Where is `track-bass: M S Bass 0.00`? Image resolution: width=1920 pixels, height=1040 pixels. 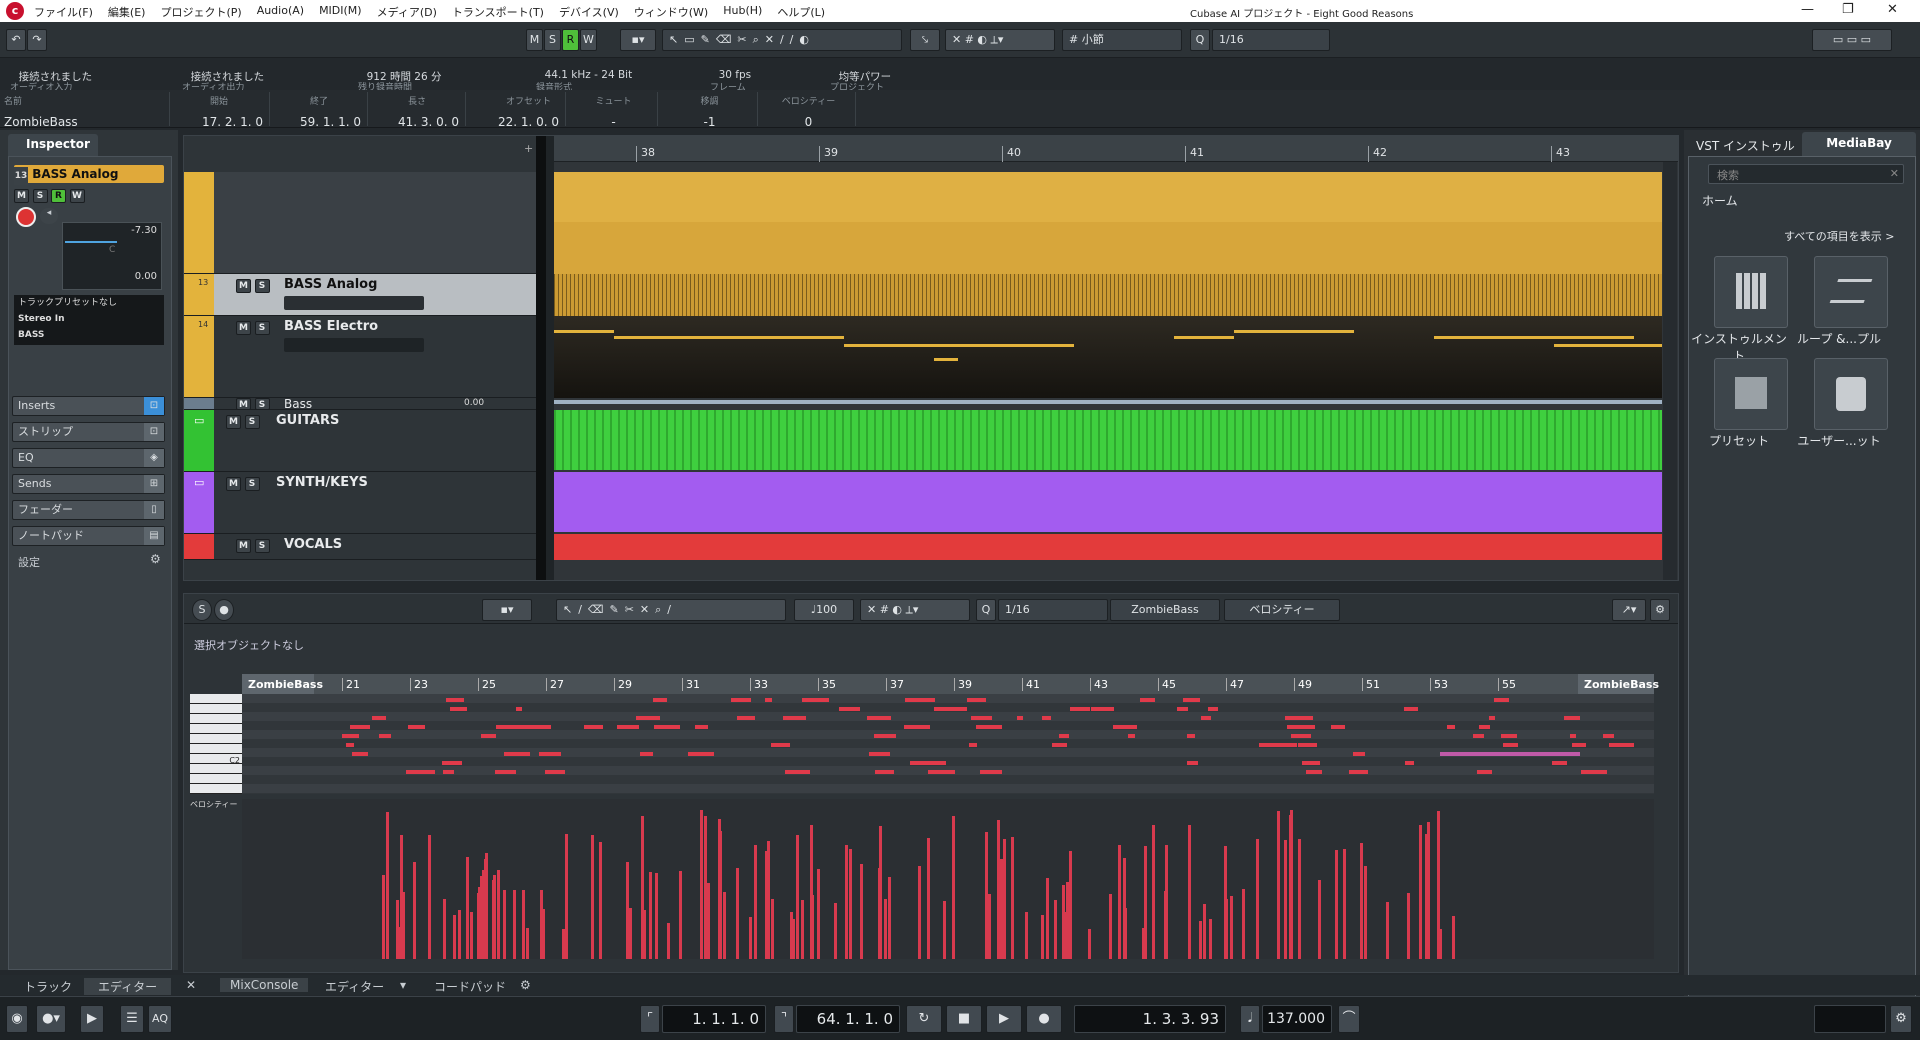
track-bass: M S Bass 0.00 is located at coordinates (364, 404).